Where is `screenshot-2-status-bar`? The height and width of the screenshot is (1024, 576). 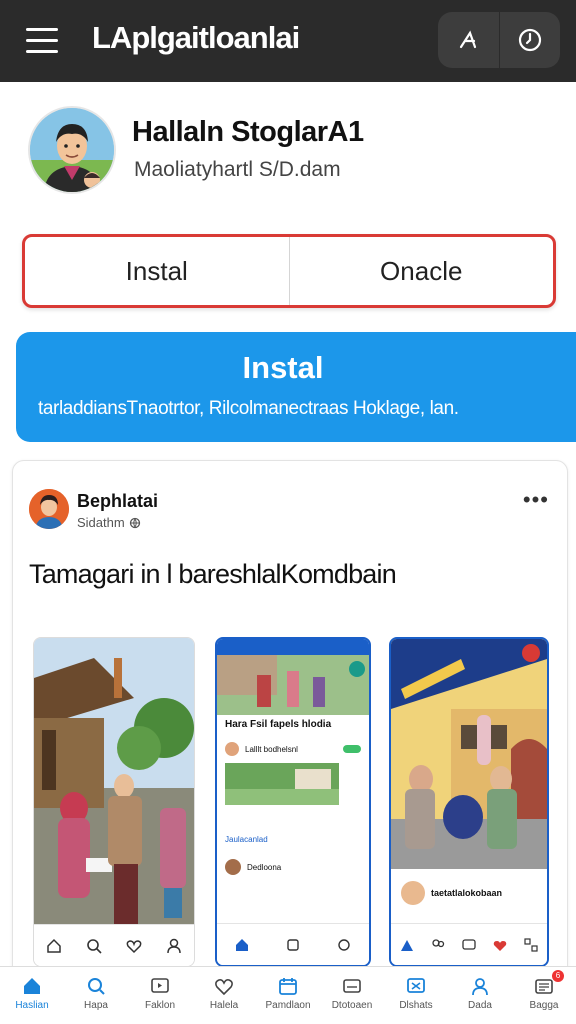
screenshot-2-status-bar is located at coordinates (293, 647).